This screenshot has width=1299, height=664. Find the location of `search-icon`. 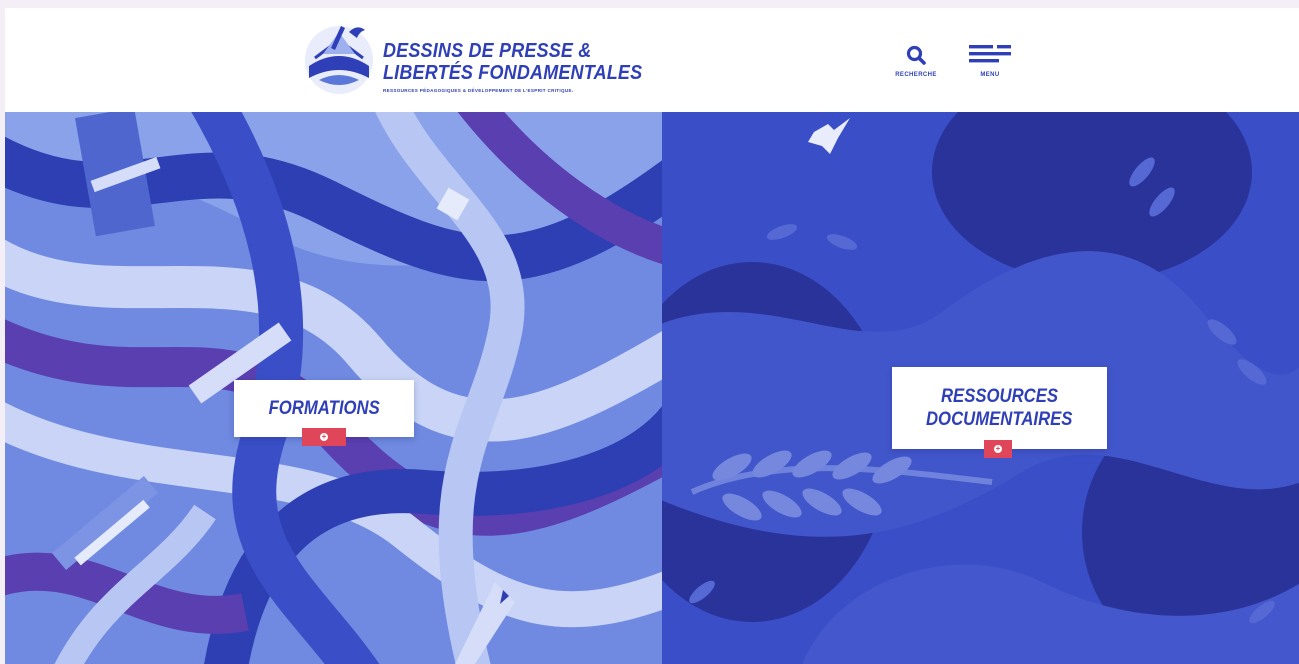

search-icon is located at coordinates (916, 55).